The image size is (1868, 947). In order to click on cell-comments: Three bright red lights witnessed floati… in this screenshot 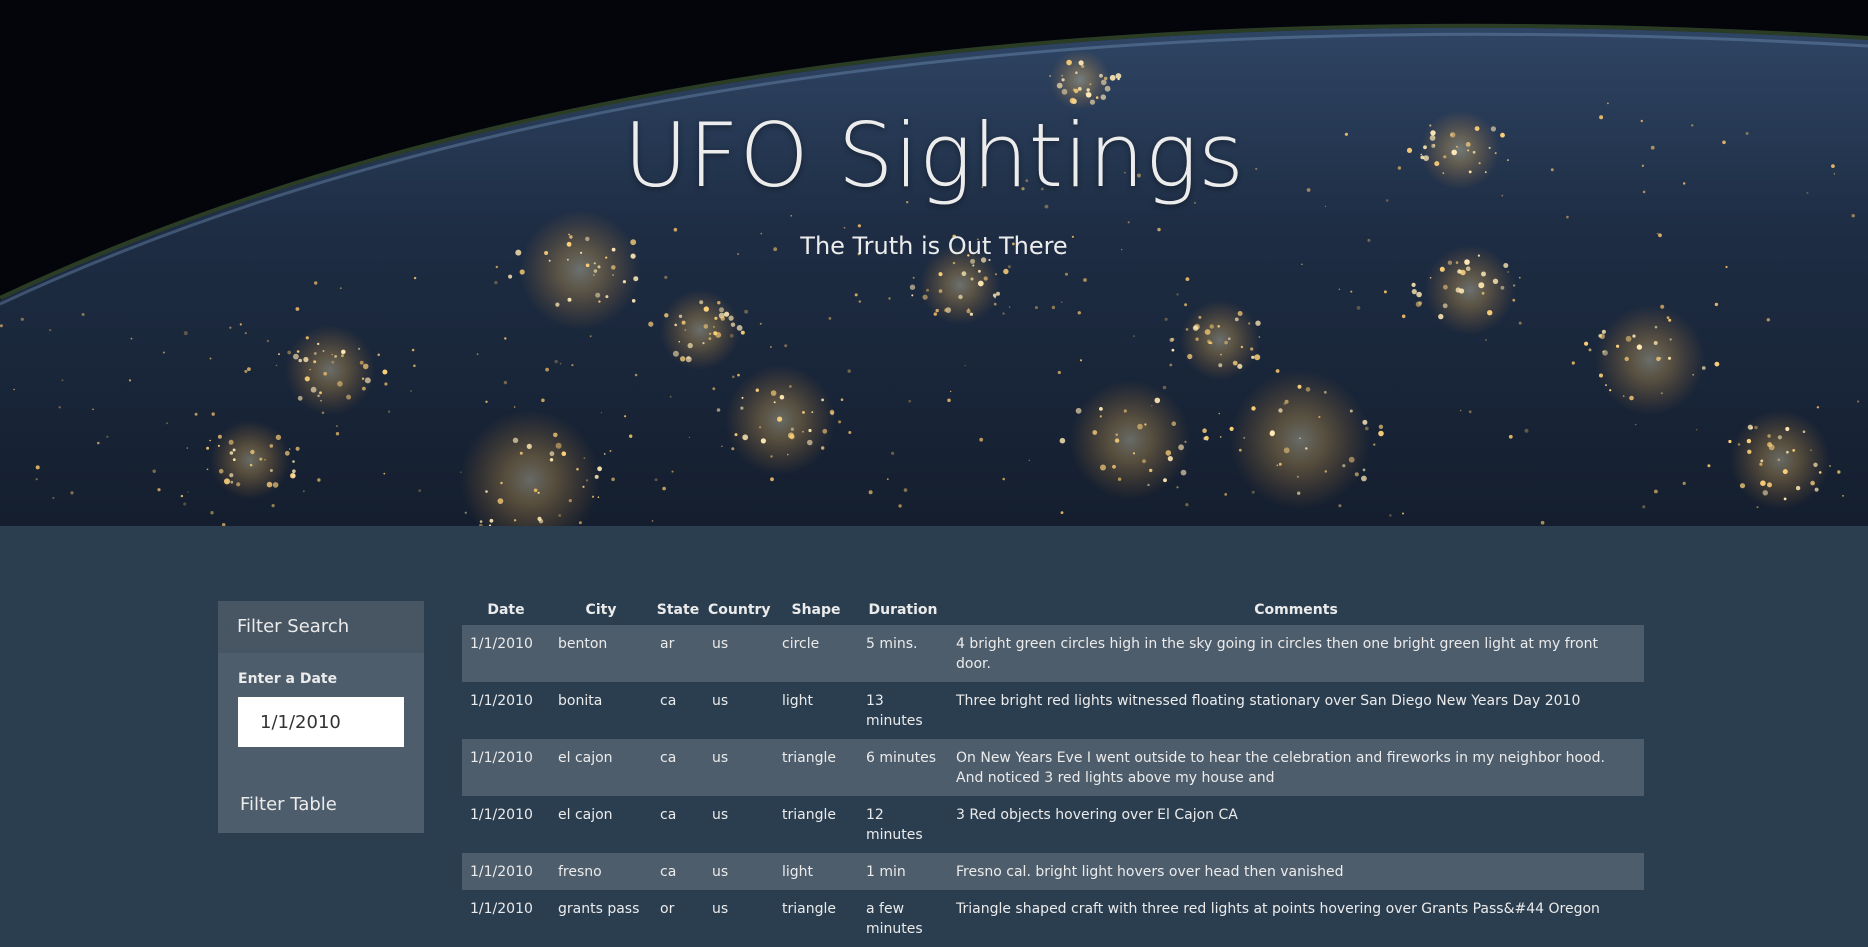, I will do `click(1268, 701)`.